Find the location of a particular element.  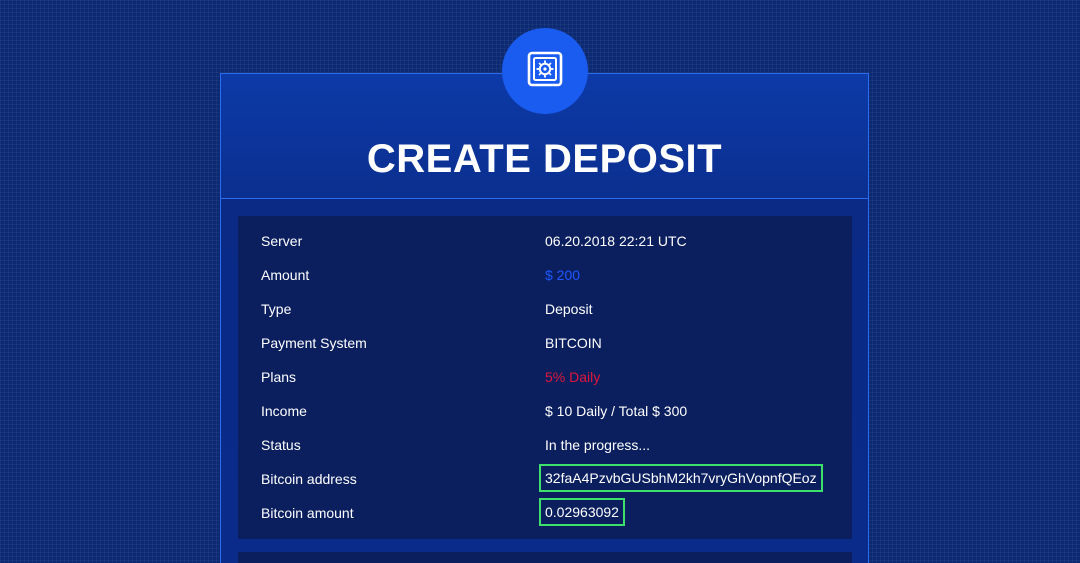

detail-row-payment-system: Payment System BITCOIN is located at coordinates (545, 343).